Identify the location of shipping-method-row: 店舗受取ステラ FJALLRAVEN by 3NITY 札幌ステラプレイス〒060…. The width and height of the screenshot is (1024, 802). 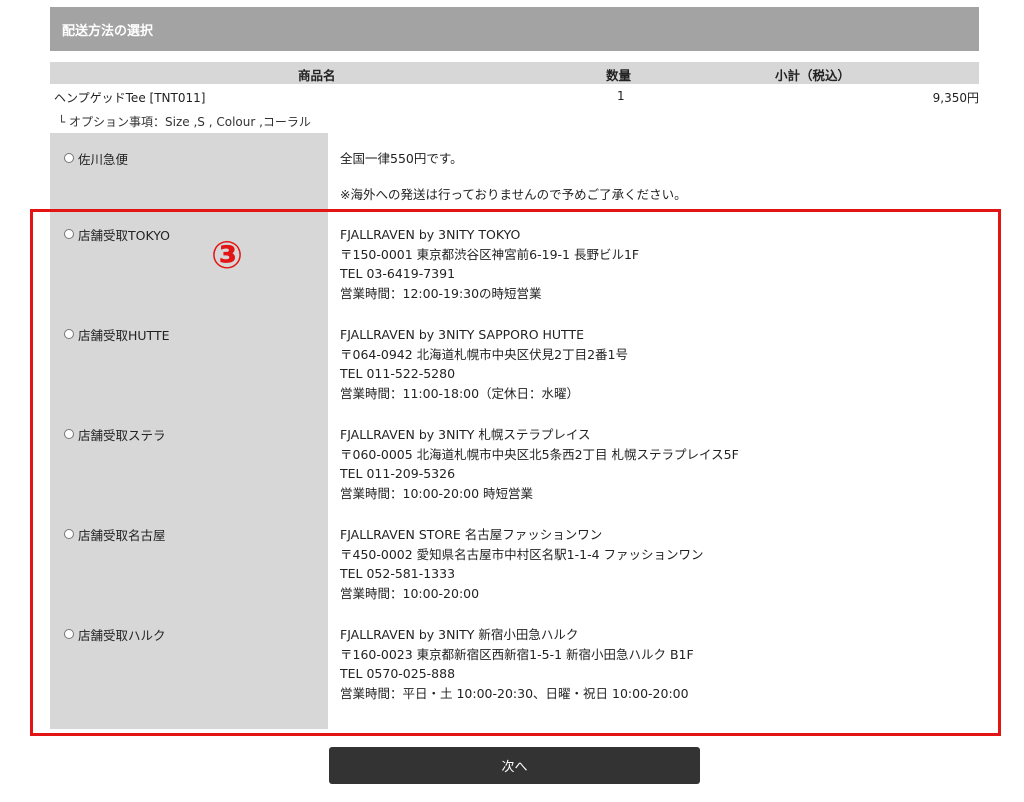
(514, 459).